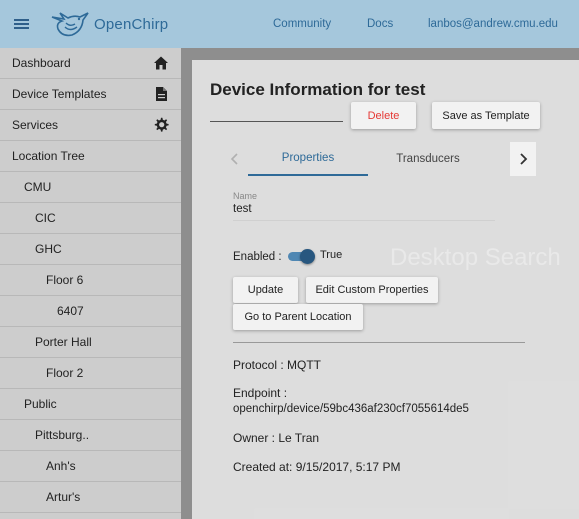 The width and height of the screenshot is (579, 519). What do you see at coordinates (65, 280) in the screenshot?
I see `sidebar-item-label: Floor 6` at bounding box center [65, 280].